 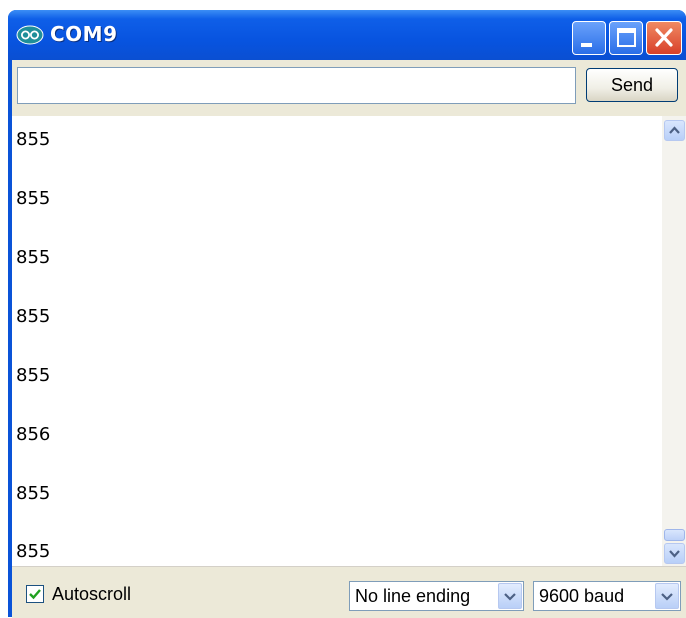 I want to click on status-bar: Autoscroll No line ending 9600 baud, so click(x=349, y=592).